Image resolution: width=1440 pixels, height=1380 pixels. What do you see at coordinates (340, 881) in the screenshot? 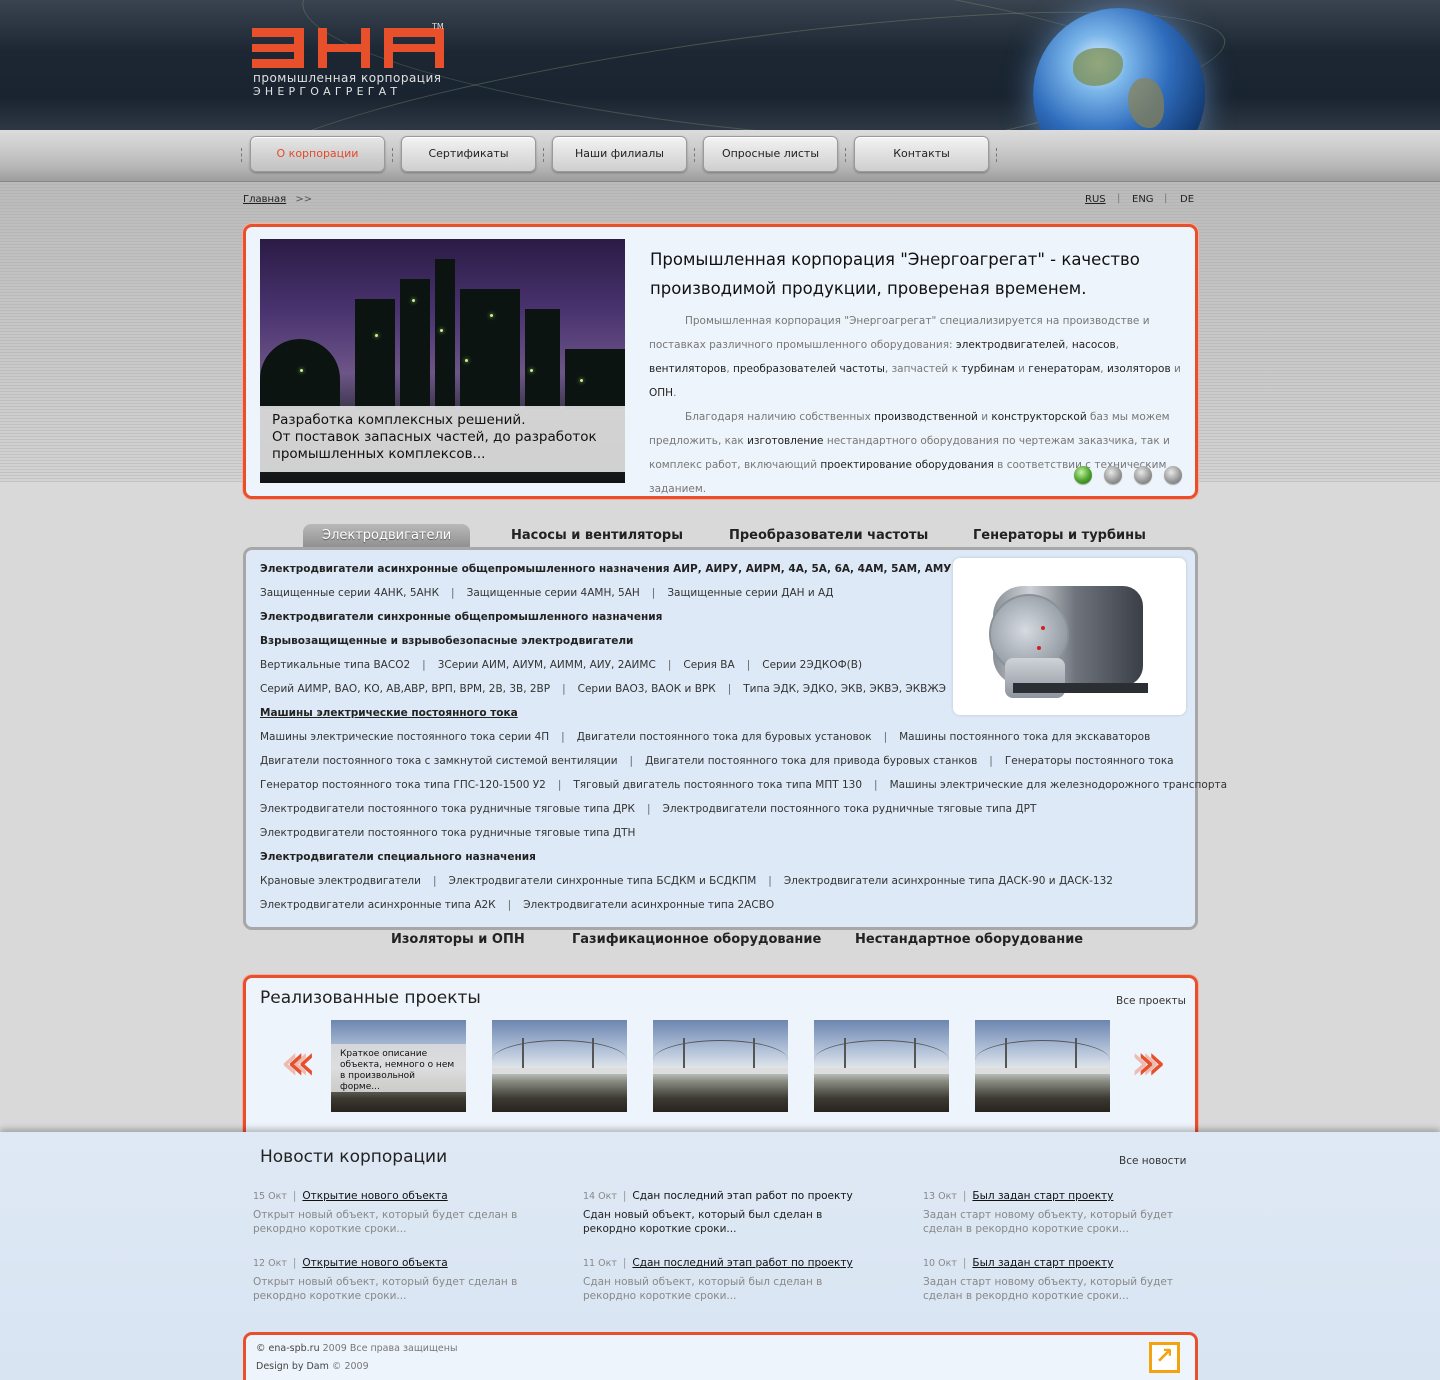
I see `category-link: Крановые электродвигатели` at bounding box center [340, 881].